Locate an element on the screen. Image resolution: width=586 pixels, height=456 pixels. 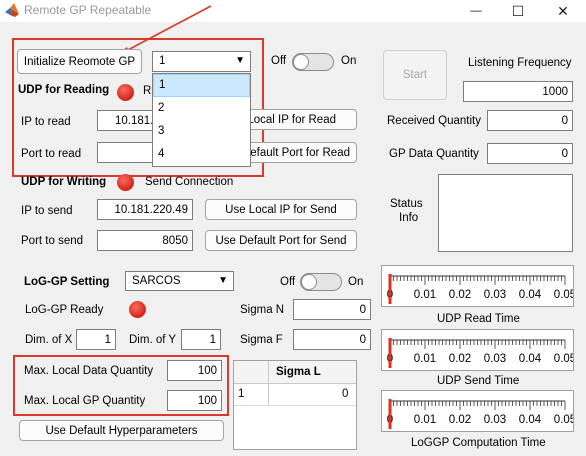
model-dropdown-value: SARCOS is located at coordinates (156, 281).